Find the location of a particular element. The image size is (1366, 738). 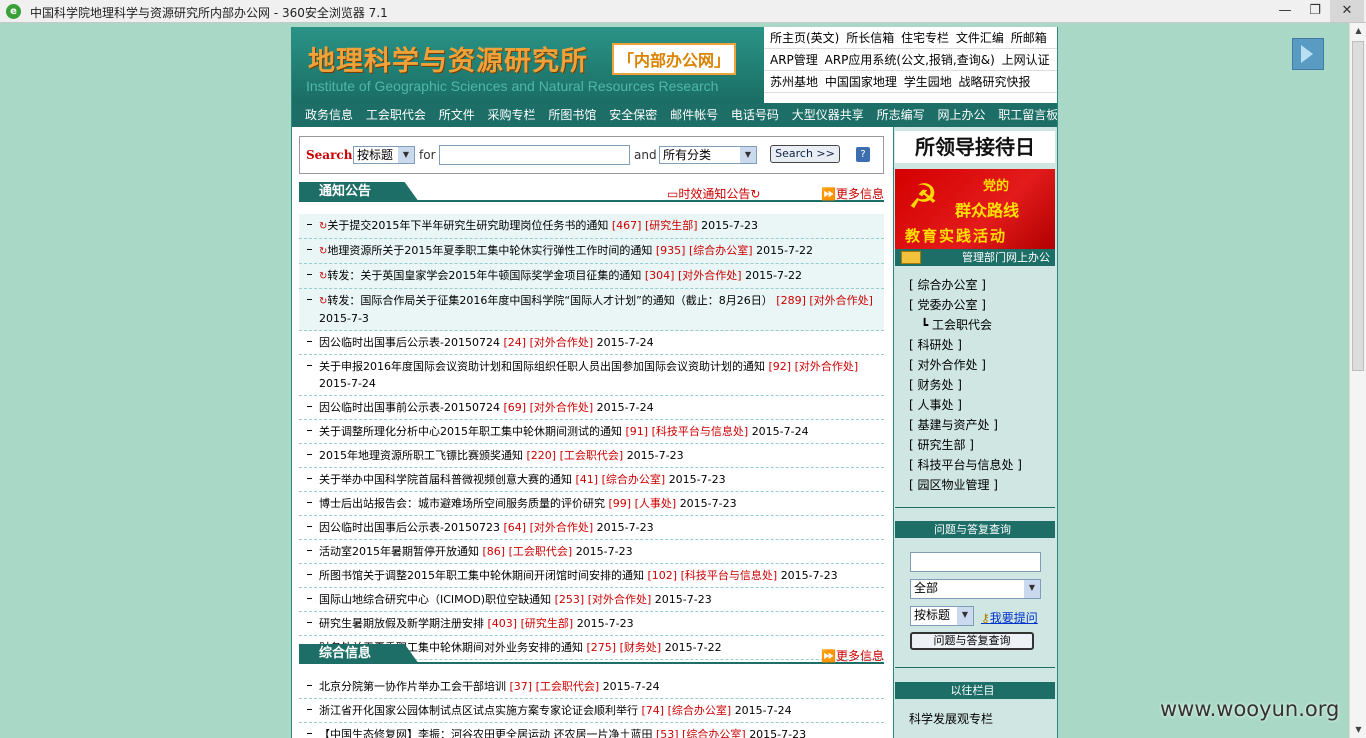

item-title: 因公临时出国事后公示表-20150724 is located at coordinates (409, 342).